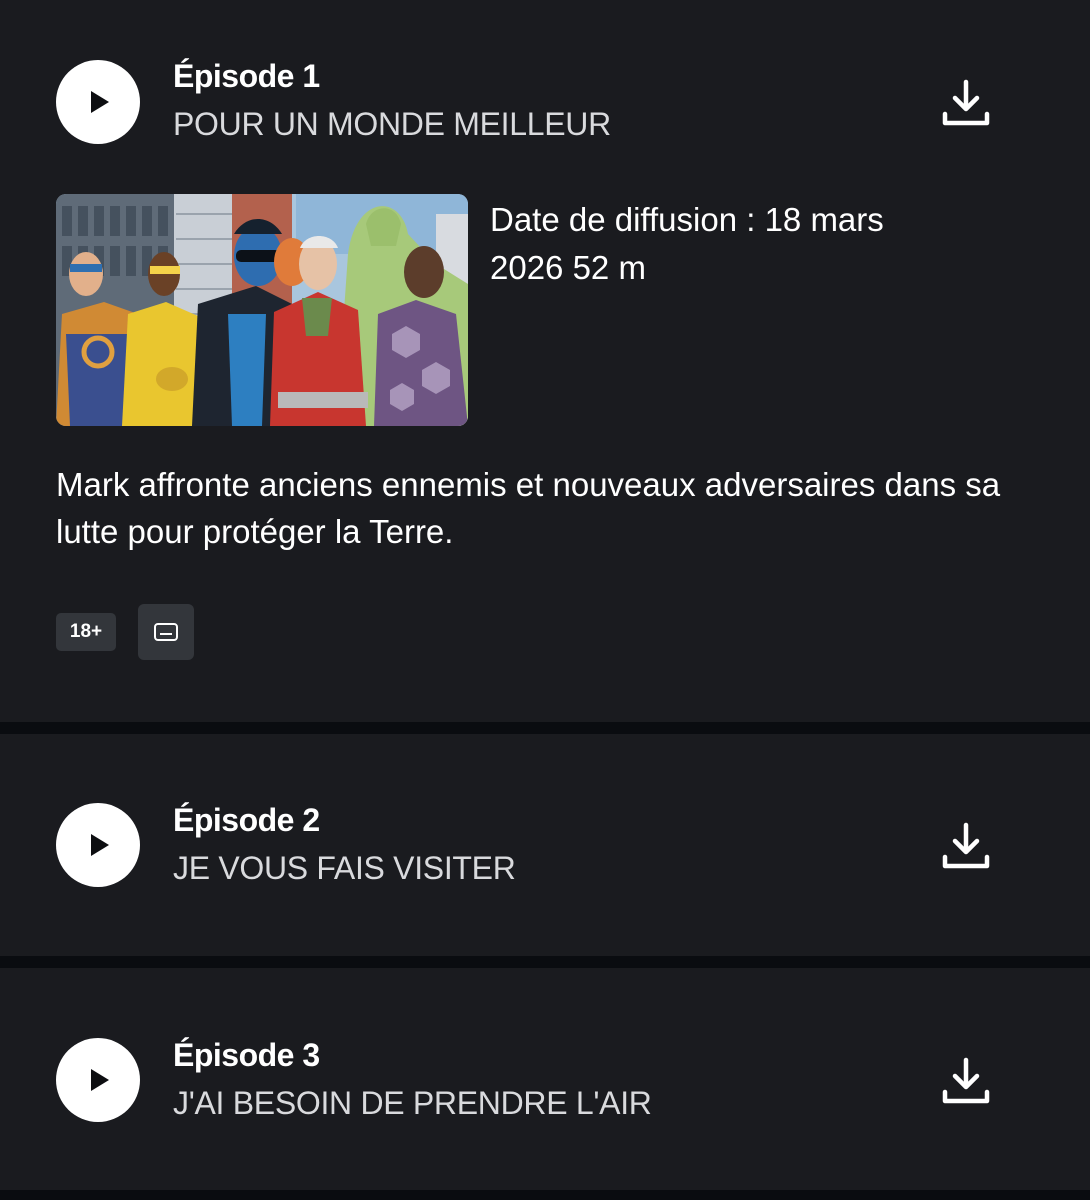  What do you see at coordinates (344, 868) in the screenshot?
I see `episode-title: JE VOUS FAIS VISITER` at bounding box center [344, 868].